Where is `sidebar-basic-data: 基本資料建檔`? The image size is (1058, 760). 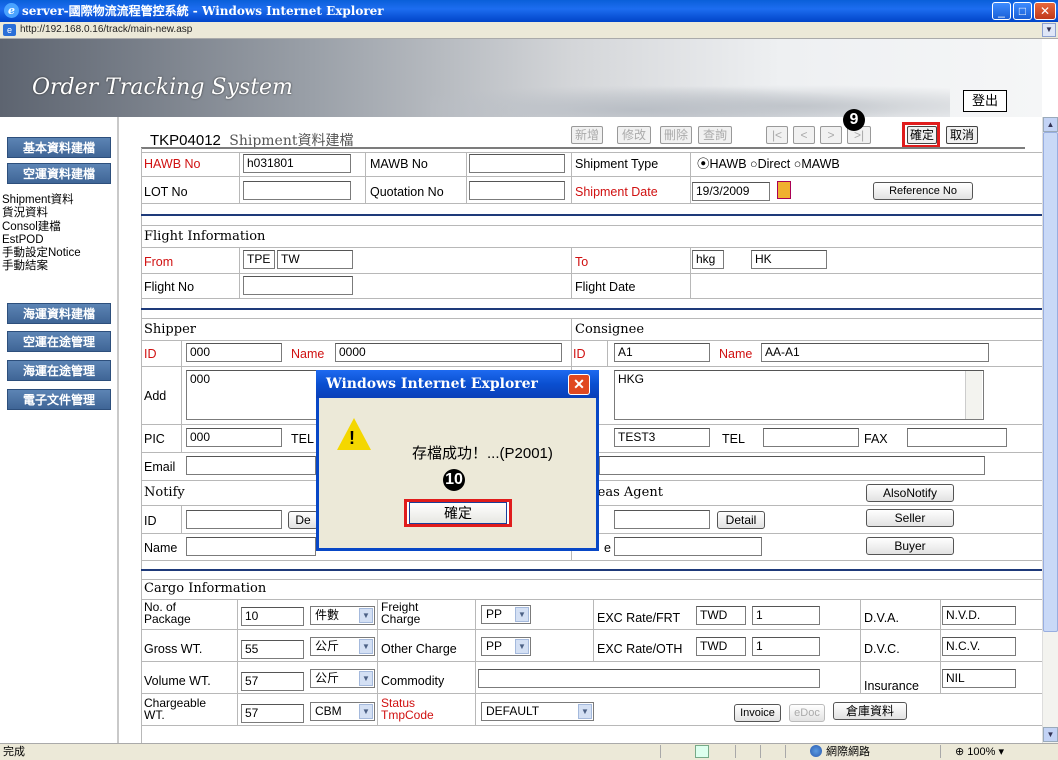 sidebar-basic-data: 基本資料建檔 is located at coordinates (59, 147).